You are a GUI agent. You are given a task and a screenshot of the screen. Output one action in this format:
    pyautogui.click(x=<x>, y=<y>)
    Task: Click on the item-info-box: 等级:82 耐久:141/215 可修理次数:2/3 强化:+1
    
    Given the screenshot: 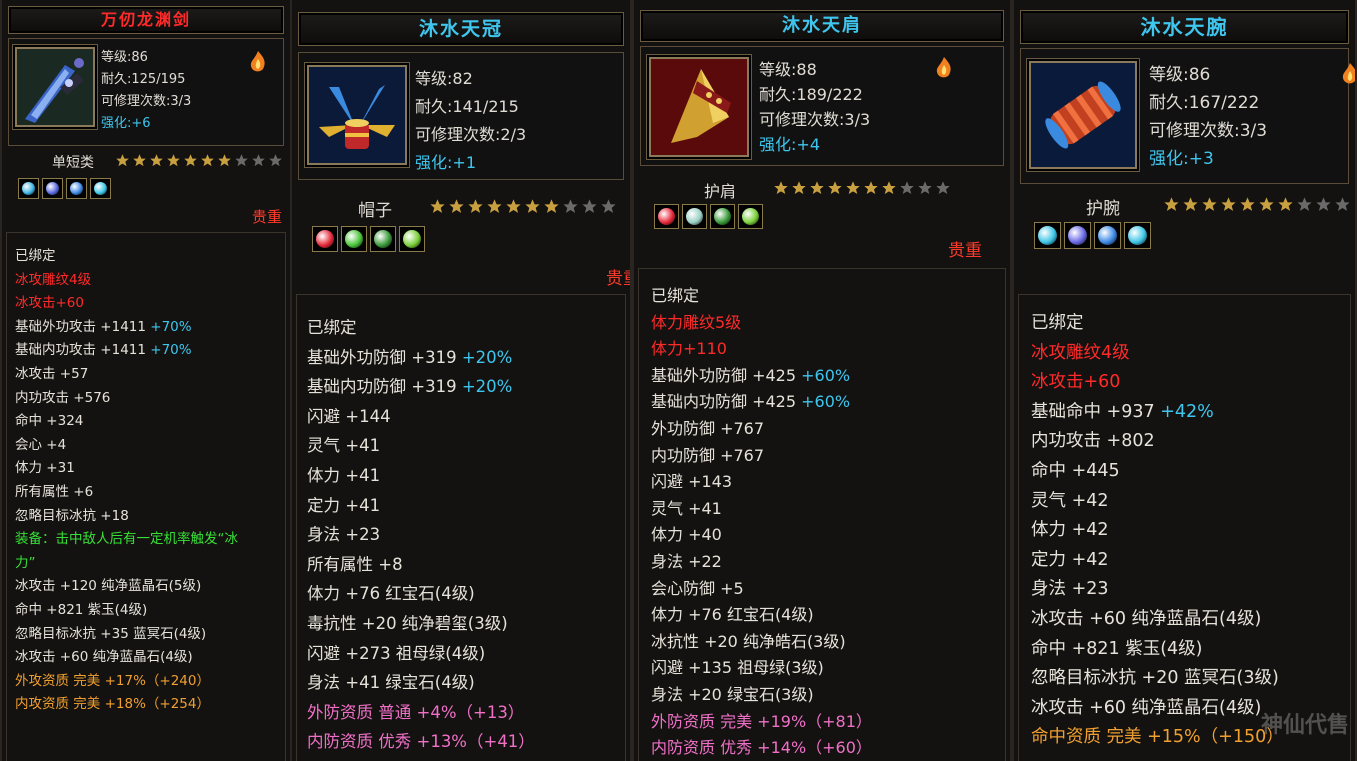 What is the action you would take?
    pyautogui.click(x=461, y=116)
    